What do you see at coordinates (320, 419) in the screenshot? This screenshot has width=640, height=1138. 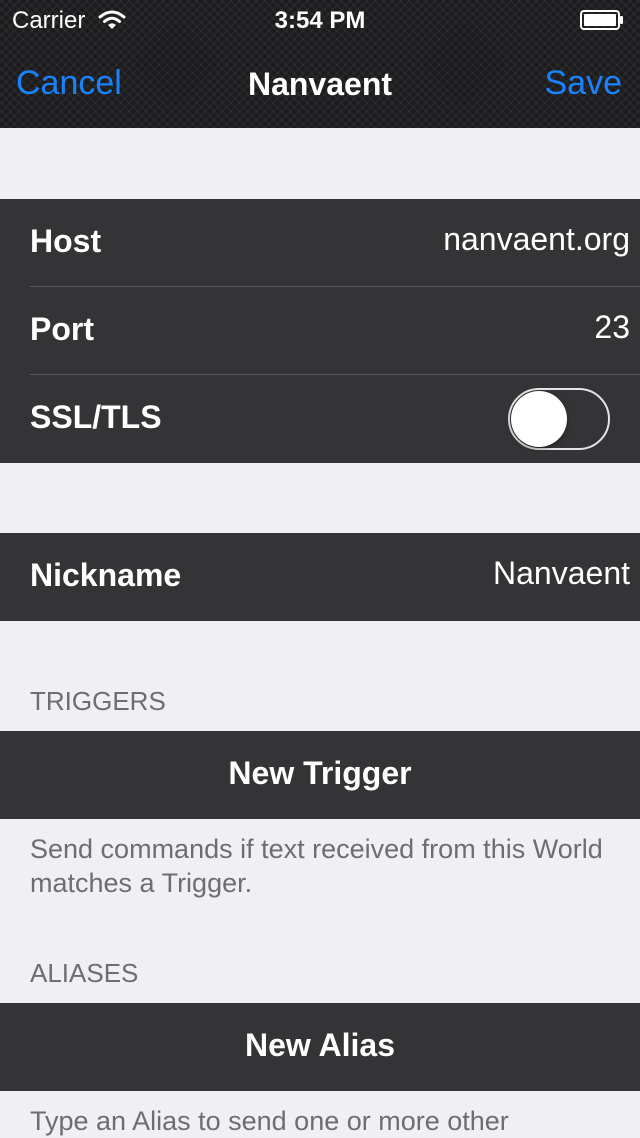 I see `ssl-row: SSL/TLS` at bounding box center [320, 419].